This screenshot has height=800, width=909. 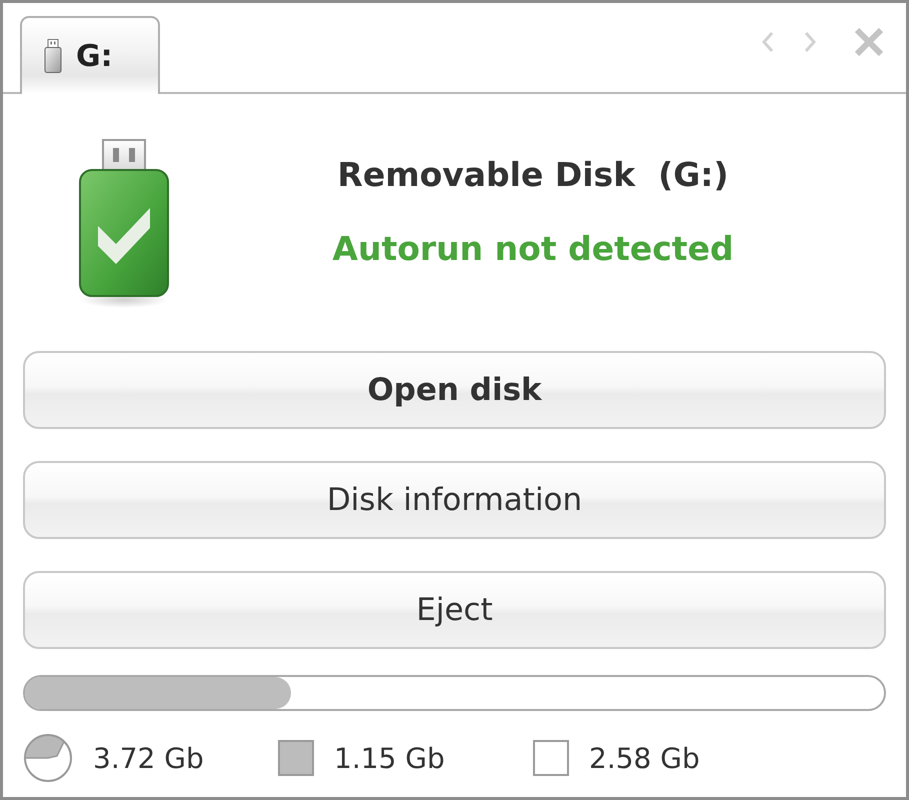 What do you see at coordinates (53, 56) in the screenshot?
I see `usb-drive-icon` at bounding box center [53, 56].